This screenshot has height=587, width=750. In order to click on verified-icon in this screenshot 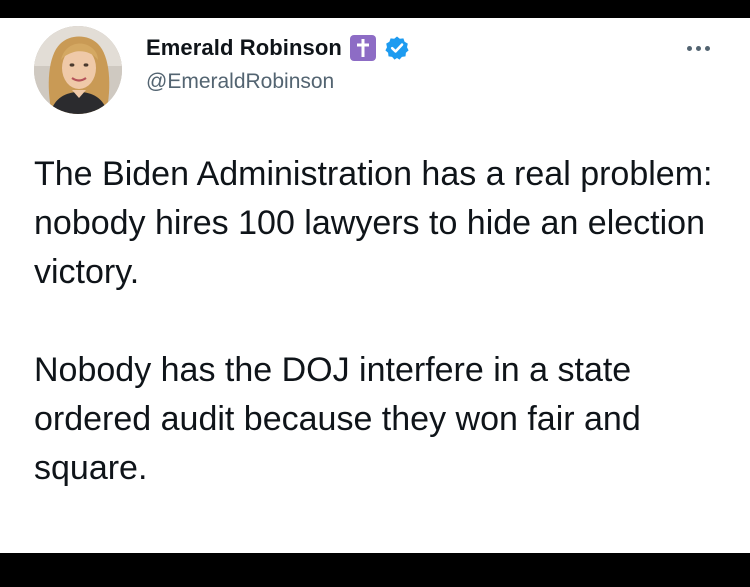, I will do `click(397, 48)`.